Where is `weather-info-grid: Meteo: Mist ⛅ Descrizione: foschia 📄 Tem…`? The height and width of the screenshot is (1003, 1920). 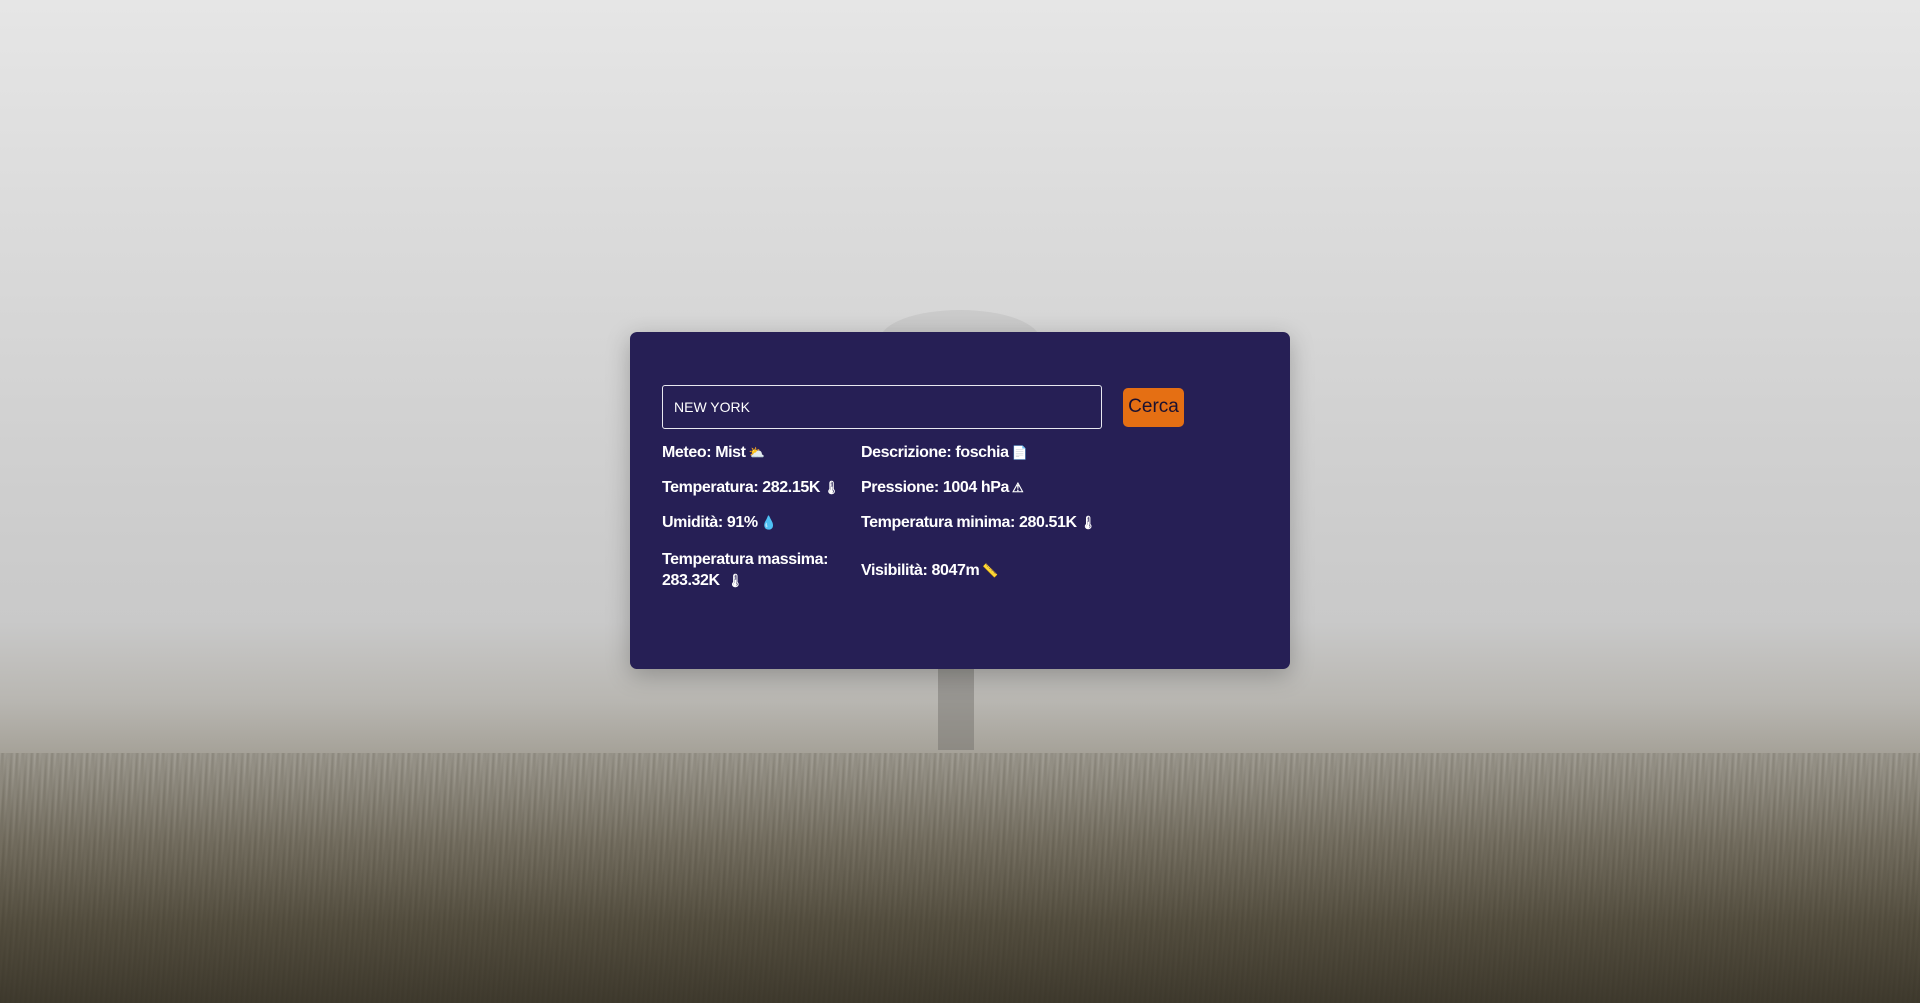
weather-info-grid: Meteo: Mist ⛅ Descrizione: foschia 📄 Tem… is located at coordinates (891, 517).